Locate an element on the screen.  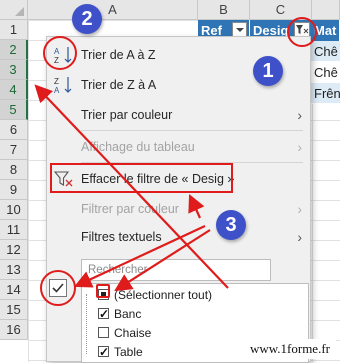
select-all-corner is located at coordinates (14, 10).